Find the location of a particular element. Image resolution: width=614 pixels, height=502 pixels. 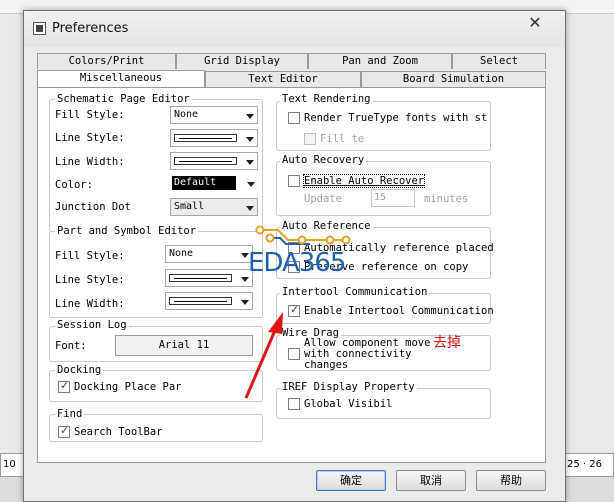

junction-dot-value: Small is located at coordinates (189, 206).